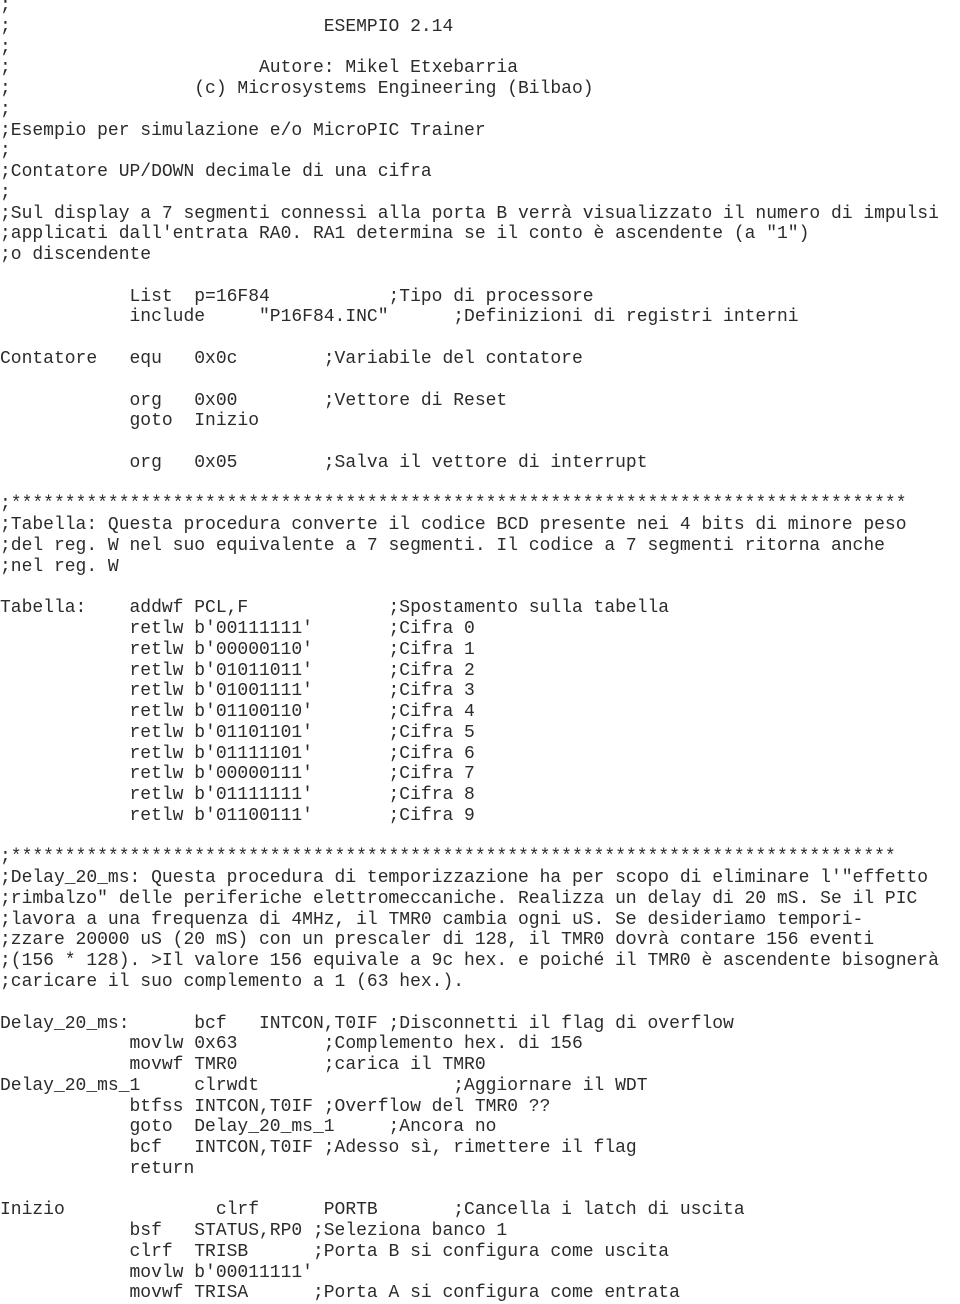  What do you see at coordinates (297, 296) in the screenshot?
I see `code-line: List p=16F84 ;Tipo di processore` at bounding box center [297, 296].